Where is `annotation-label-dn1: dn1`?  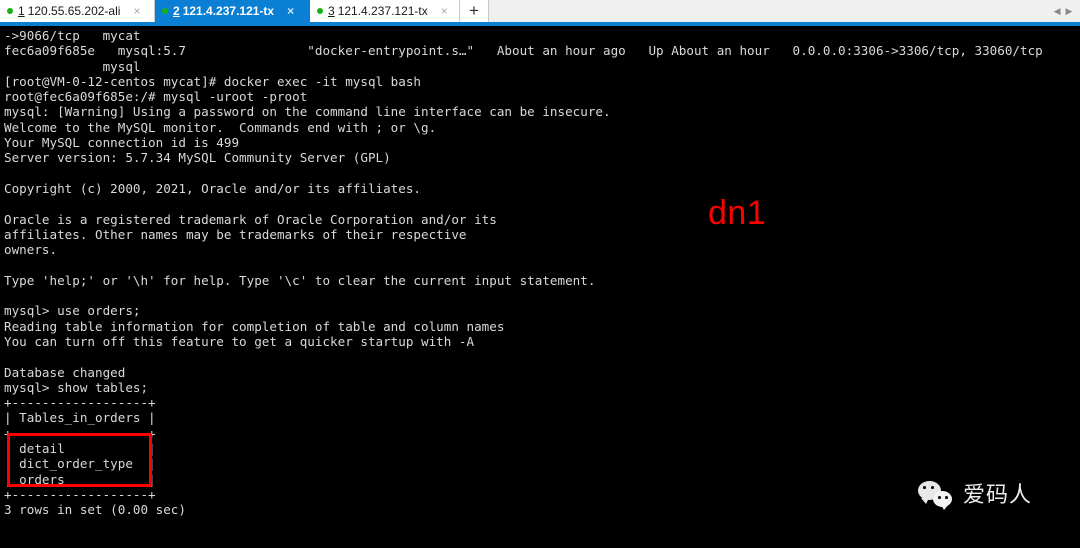 annotation-label-dn1: dn1 is located at coordinates (737, 213).